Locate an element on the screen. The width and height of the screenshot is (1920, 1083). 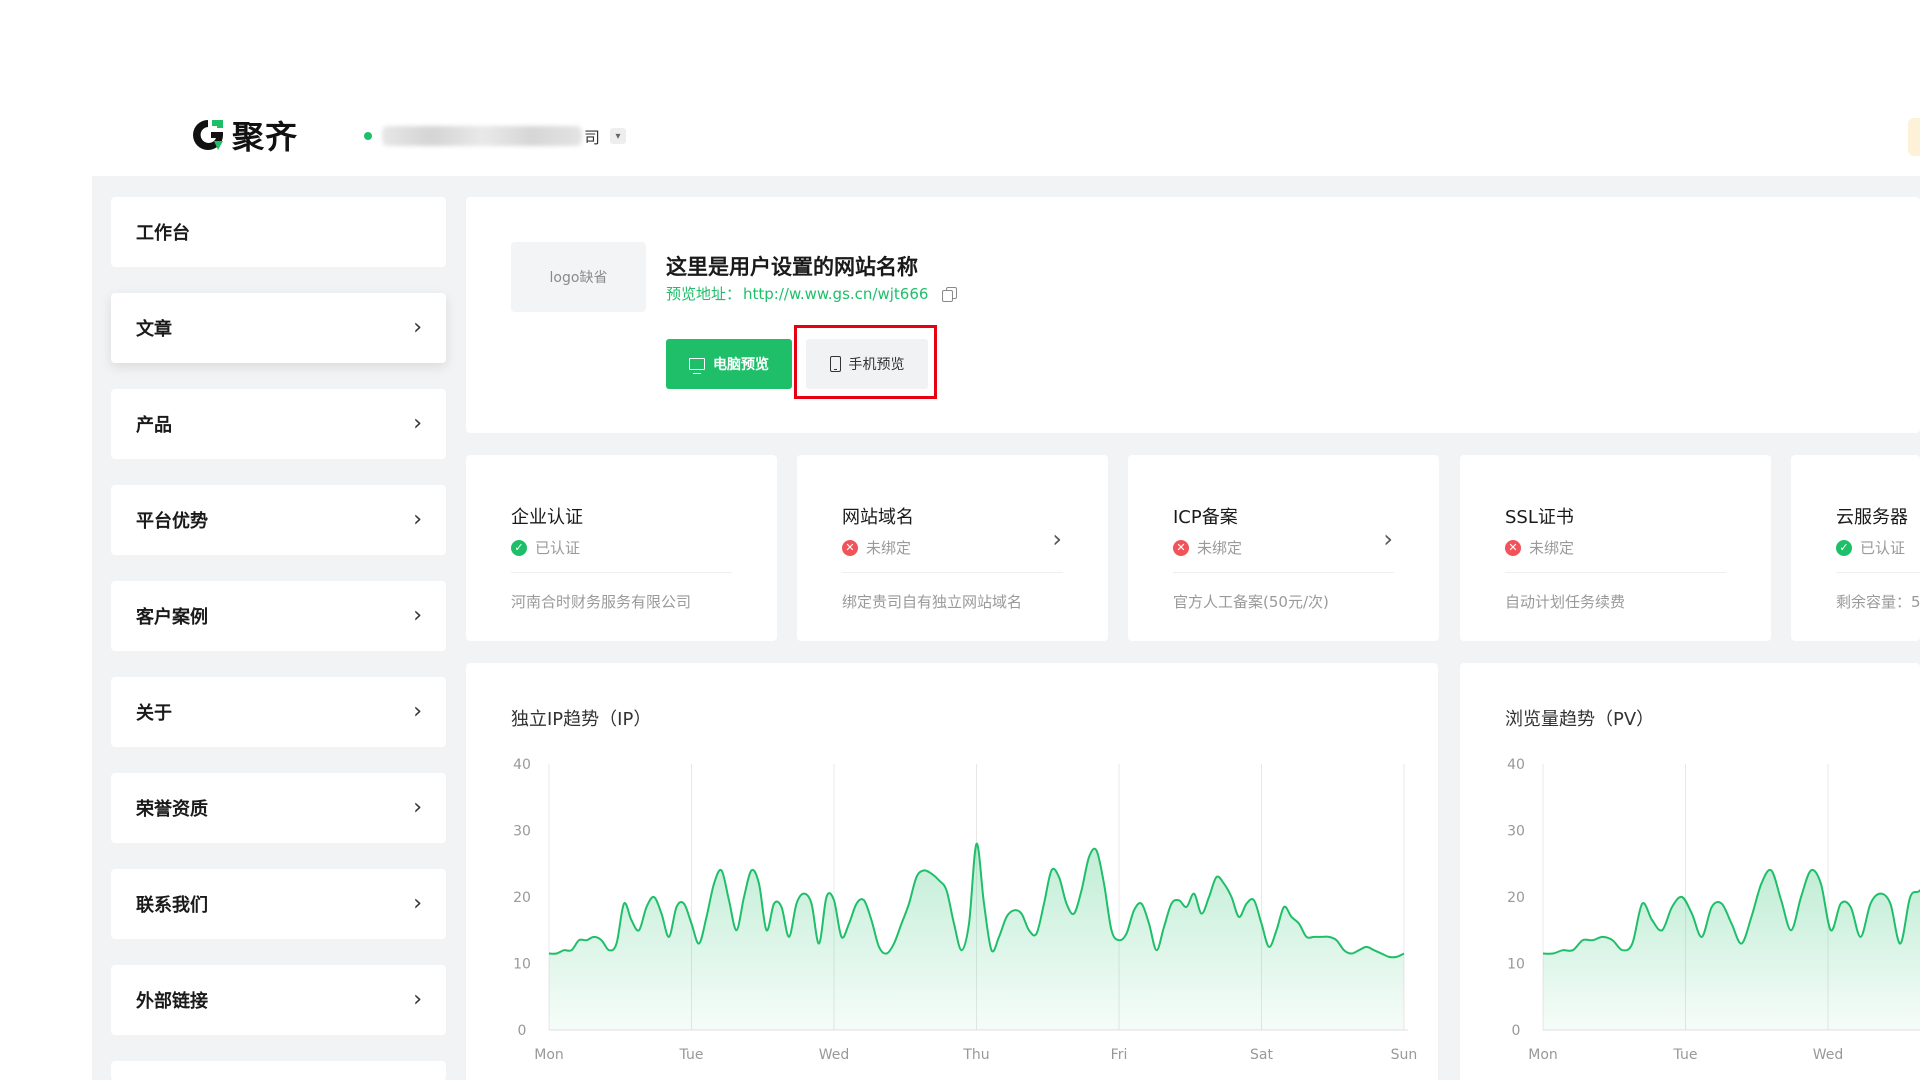
status-card-description: 河南合时财务服务有限公司 is located at coordinates (601, 602).